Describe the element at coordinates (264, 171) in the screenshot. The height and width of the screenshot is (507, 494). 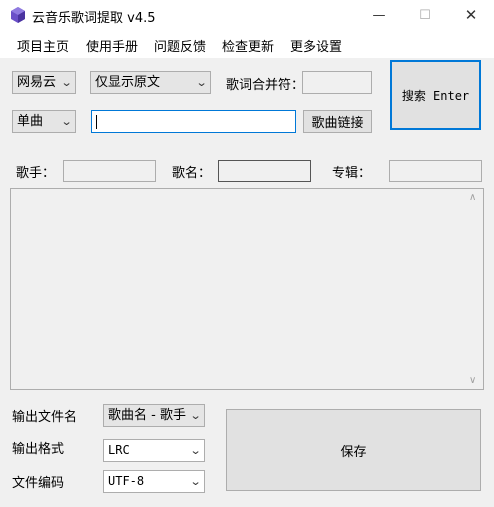
I see `song-name-field` at that location.